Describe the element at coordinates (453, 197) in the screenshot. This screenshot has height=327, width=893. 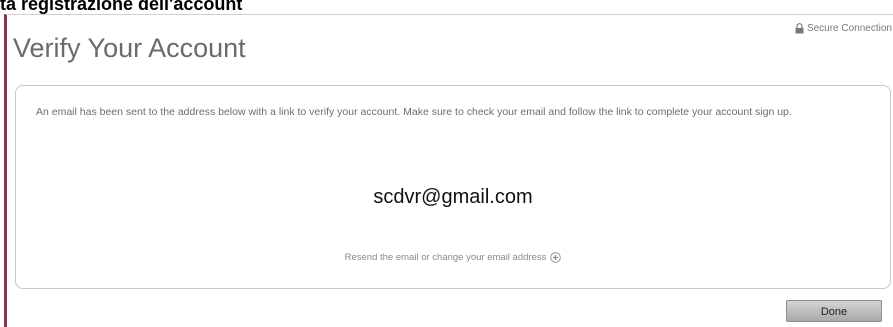
I see `email-address: scdvr@gmail.com` at that location.